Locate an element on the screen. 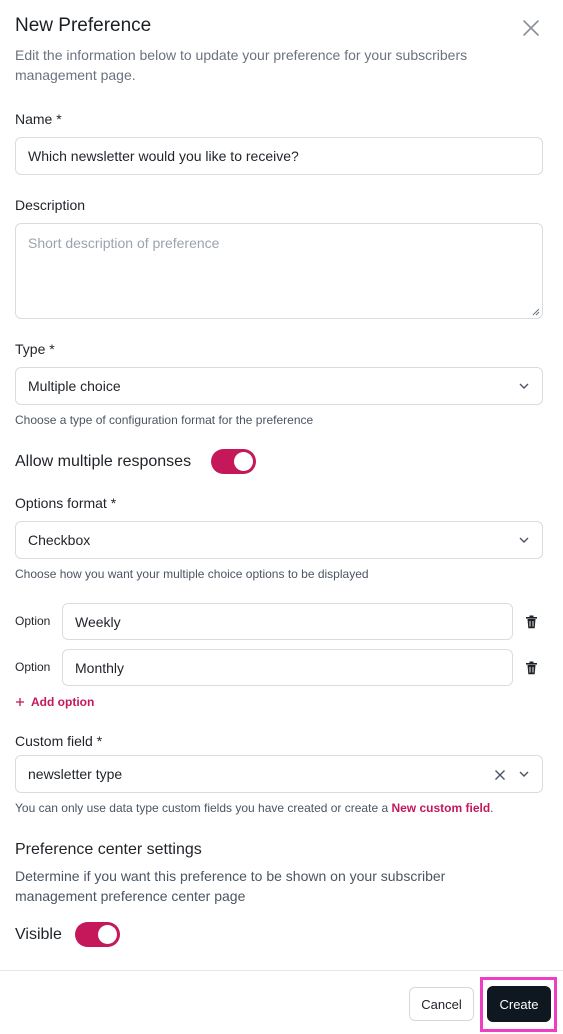 The width and height of the screenshot is (563, 1034). type-label: Type * is located at coordinates (35, 349).